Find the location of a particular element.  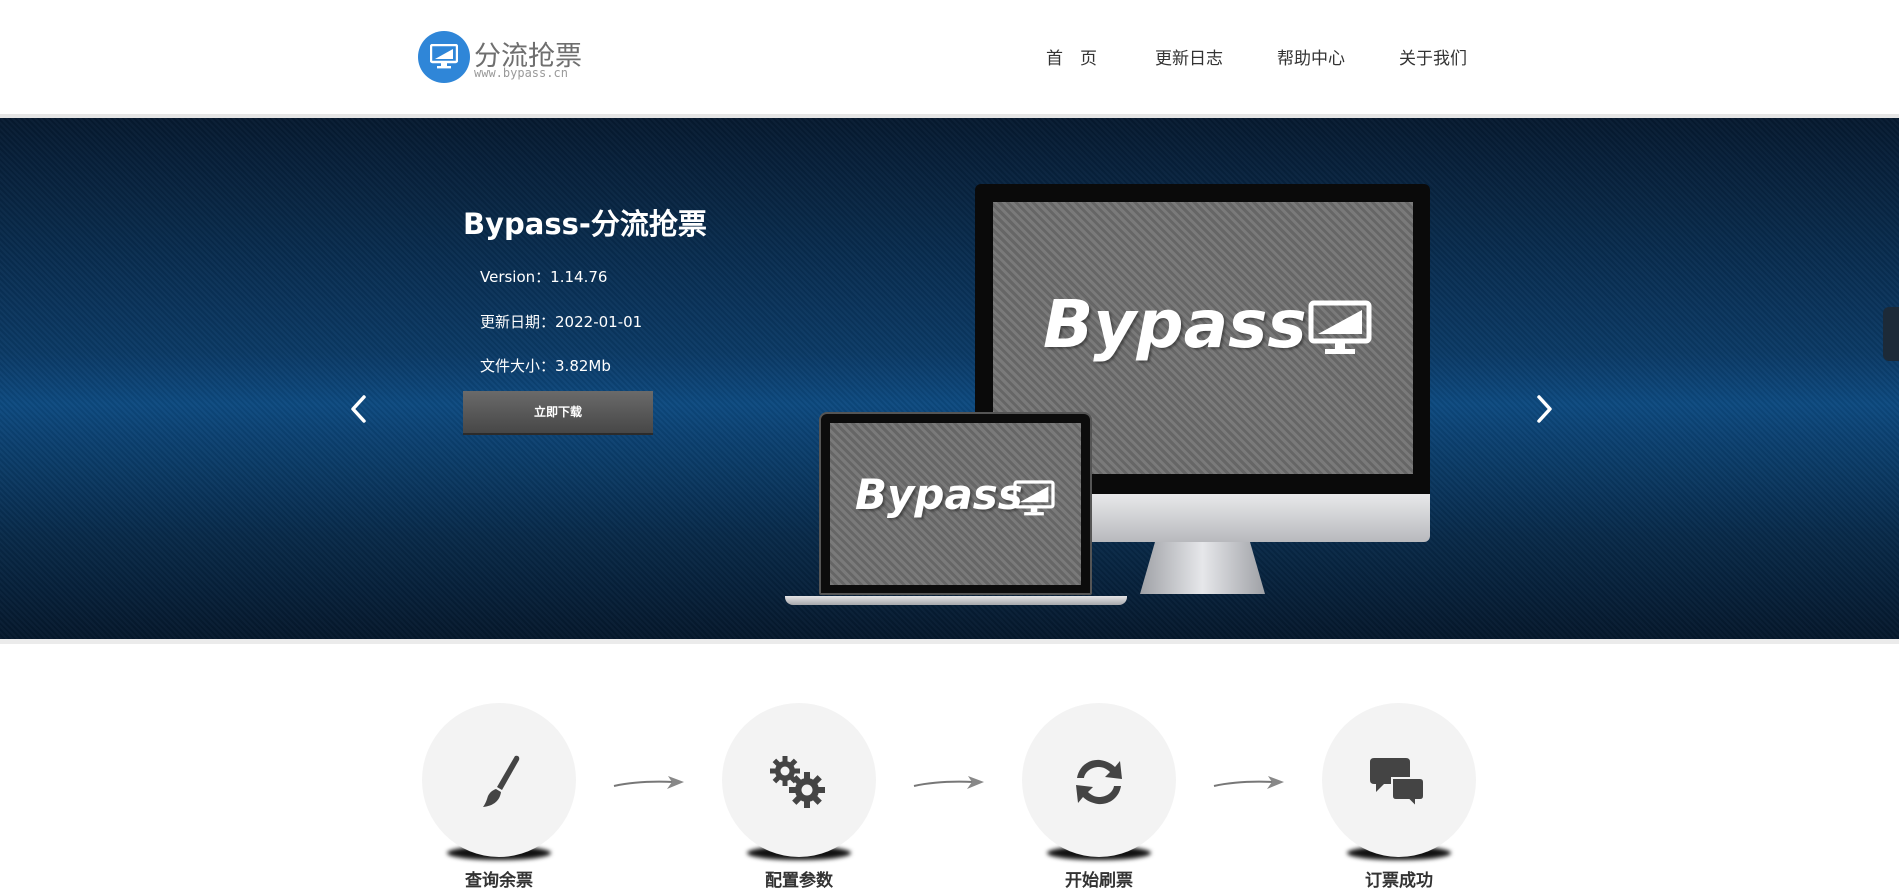

logo-url: www.bypass.cn is located at coordinates (521, 73).